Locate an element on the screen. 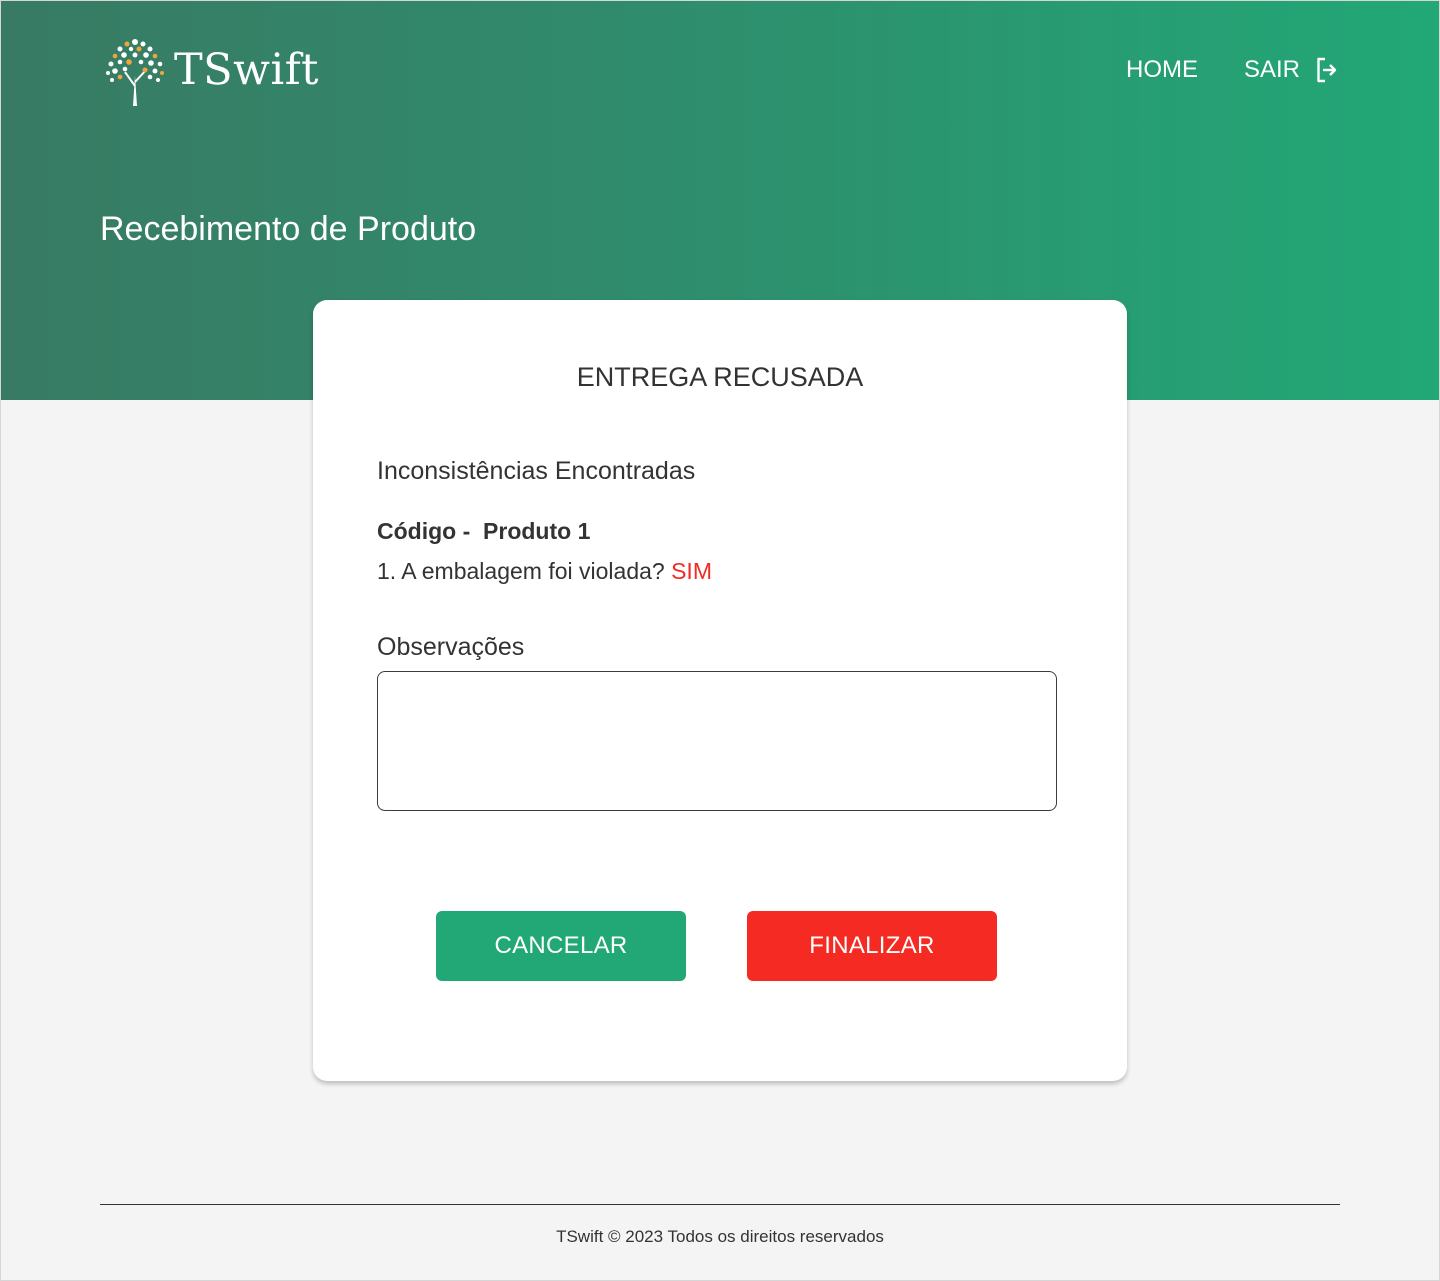 This screenshot has height=1281, width=1440. question-answer: SIM is located at coordinates (691, 571).